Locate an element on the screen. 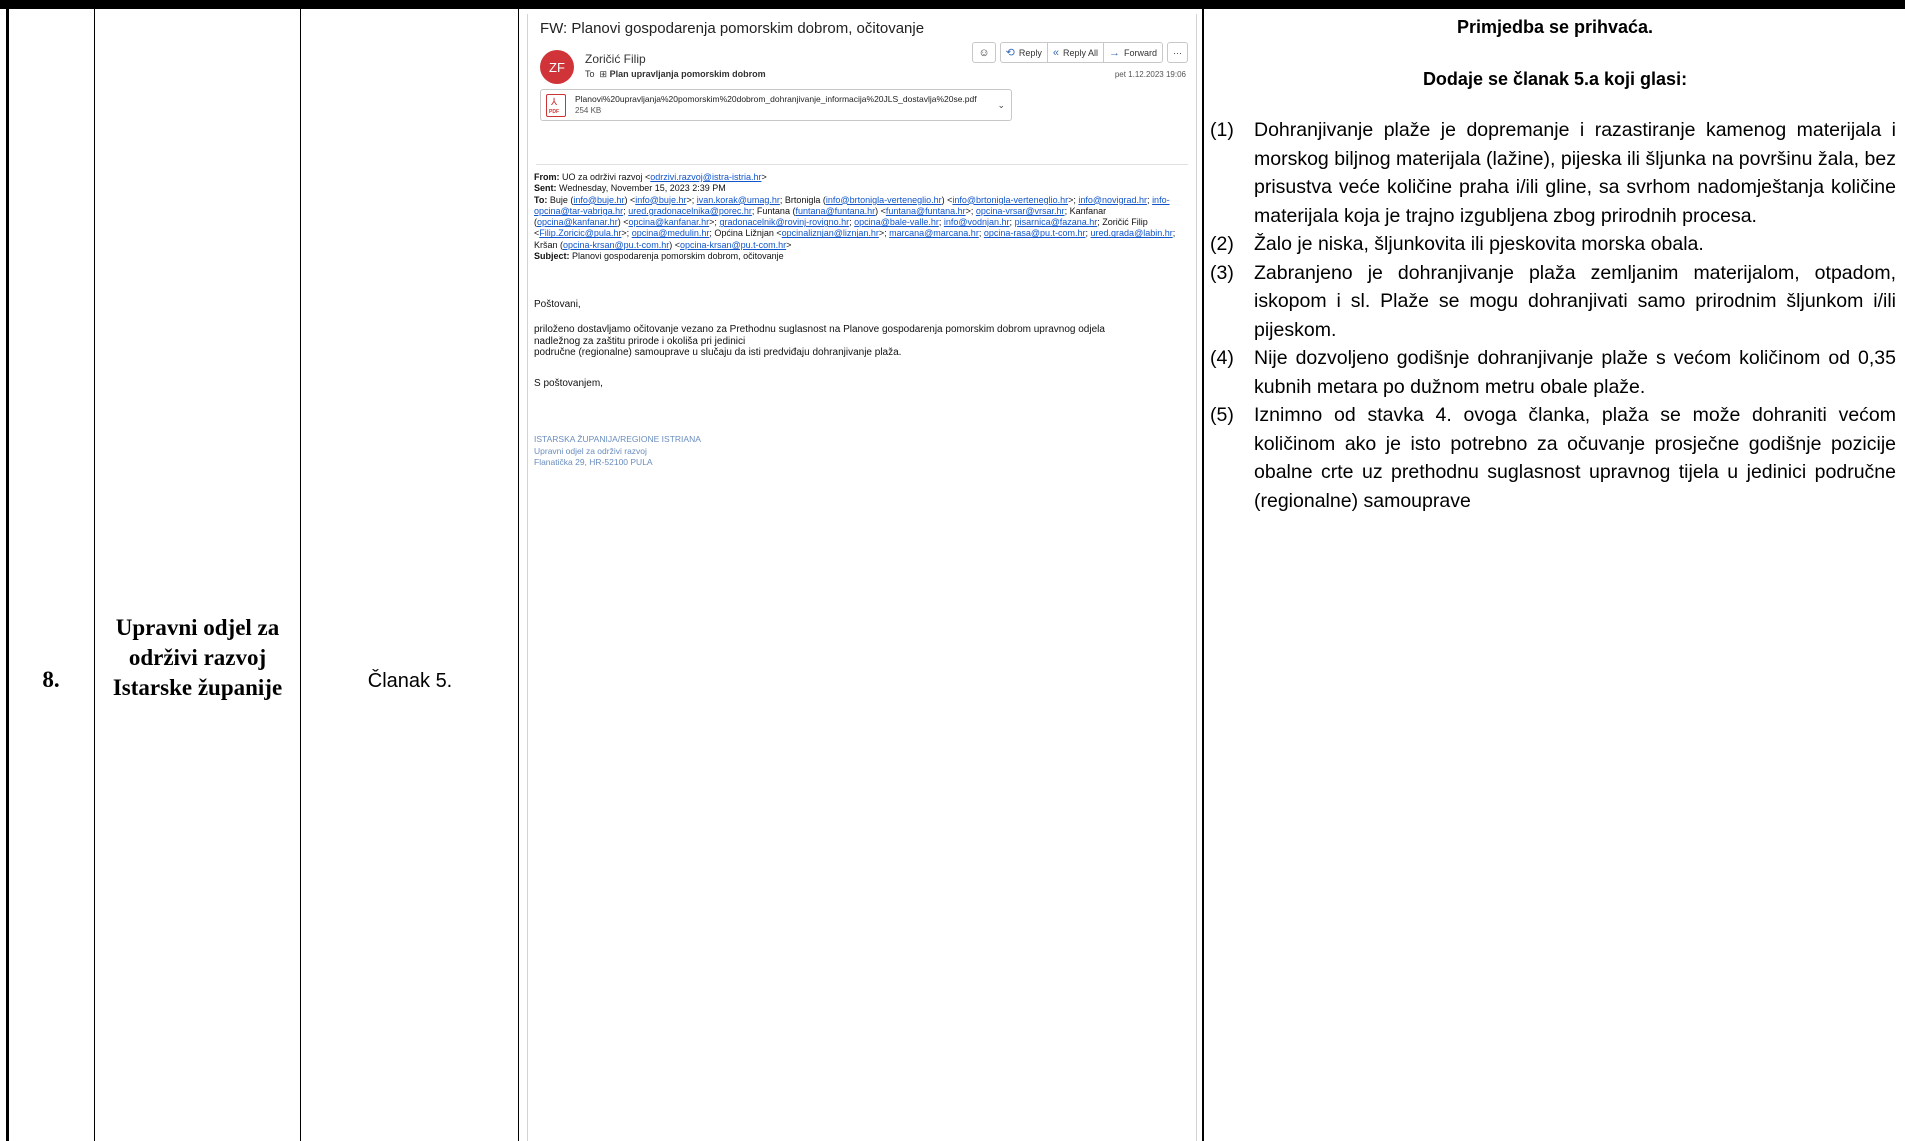 This screenshot has height=1141, width=1905. from-email-link: odrzivi.razvoj@istra-istria.hr is located at coordinates (705, 177).